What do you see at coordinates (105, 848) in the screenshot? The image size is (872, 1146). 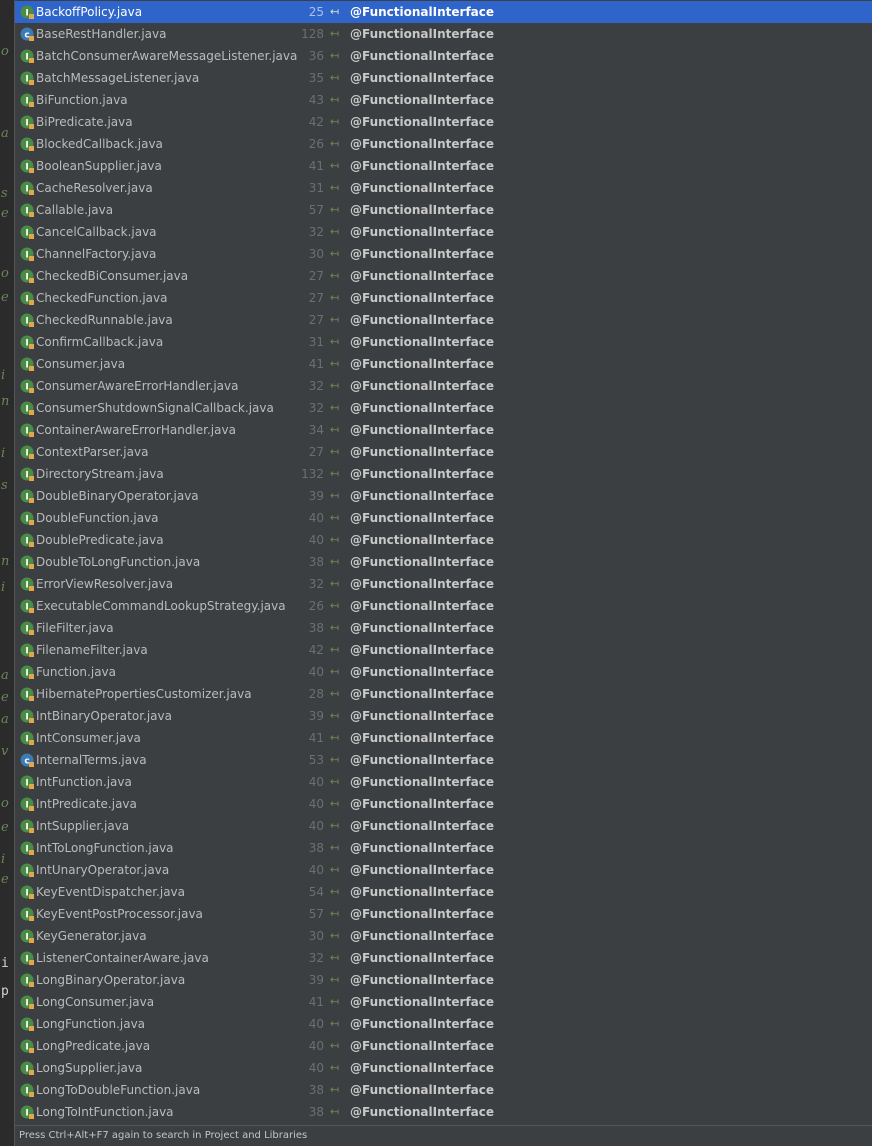 I see `result-file-name: IntToLongFunction.java` at bounding box center [105, 848].